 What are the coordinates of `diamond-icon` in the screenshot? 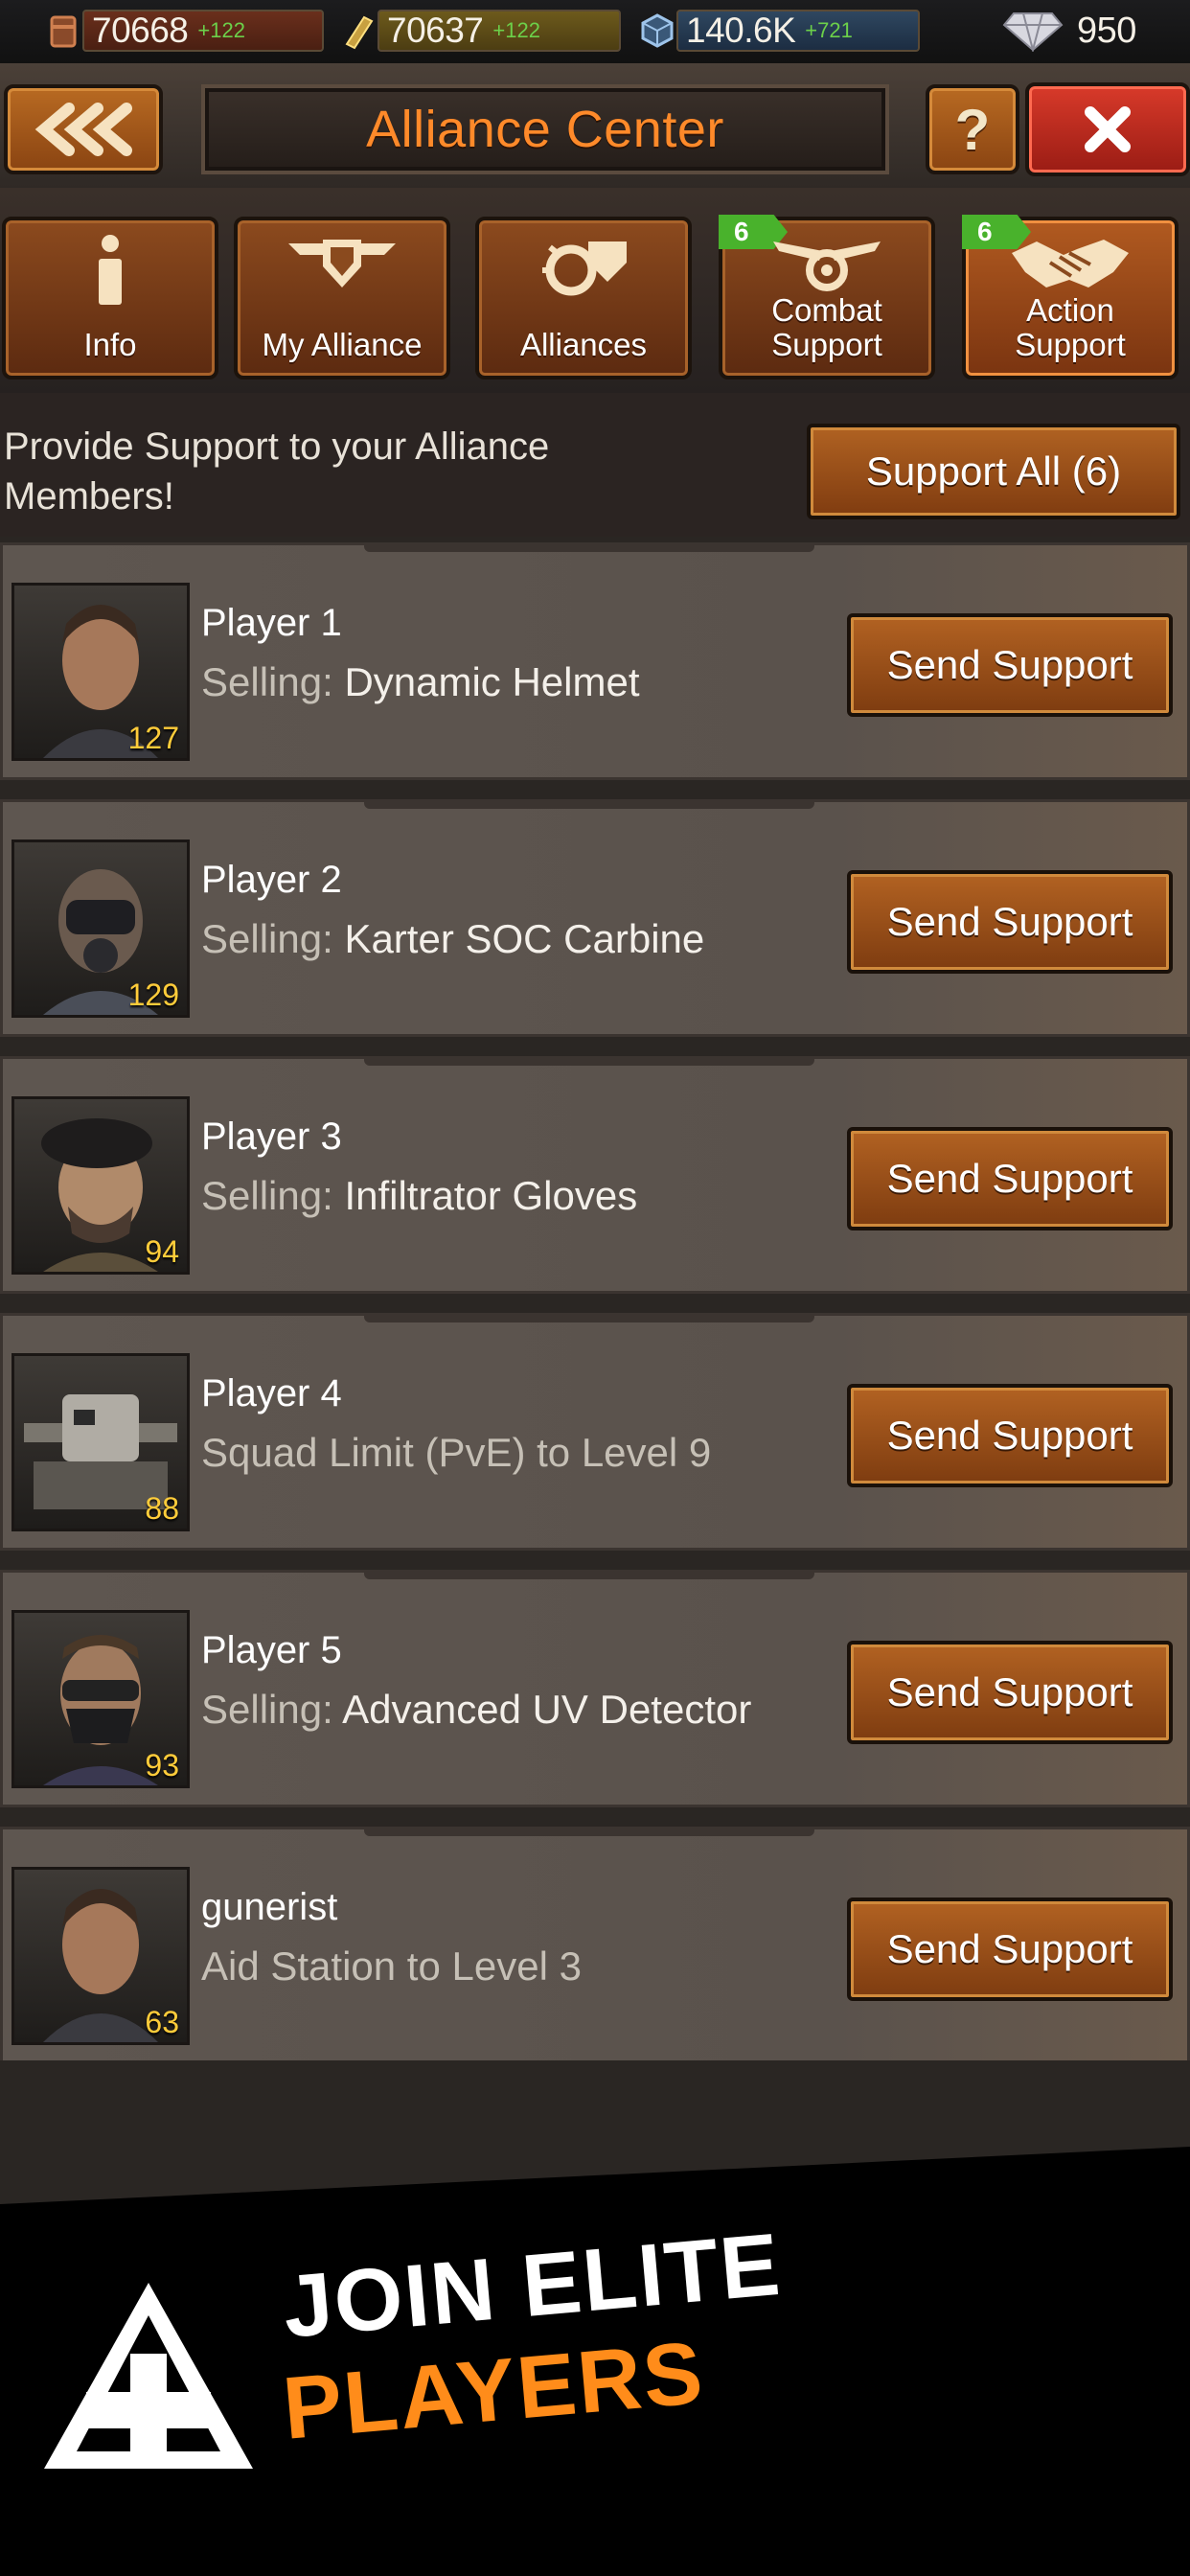 It's located at (1033, 31).